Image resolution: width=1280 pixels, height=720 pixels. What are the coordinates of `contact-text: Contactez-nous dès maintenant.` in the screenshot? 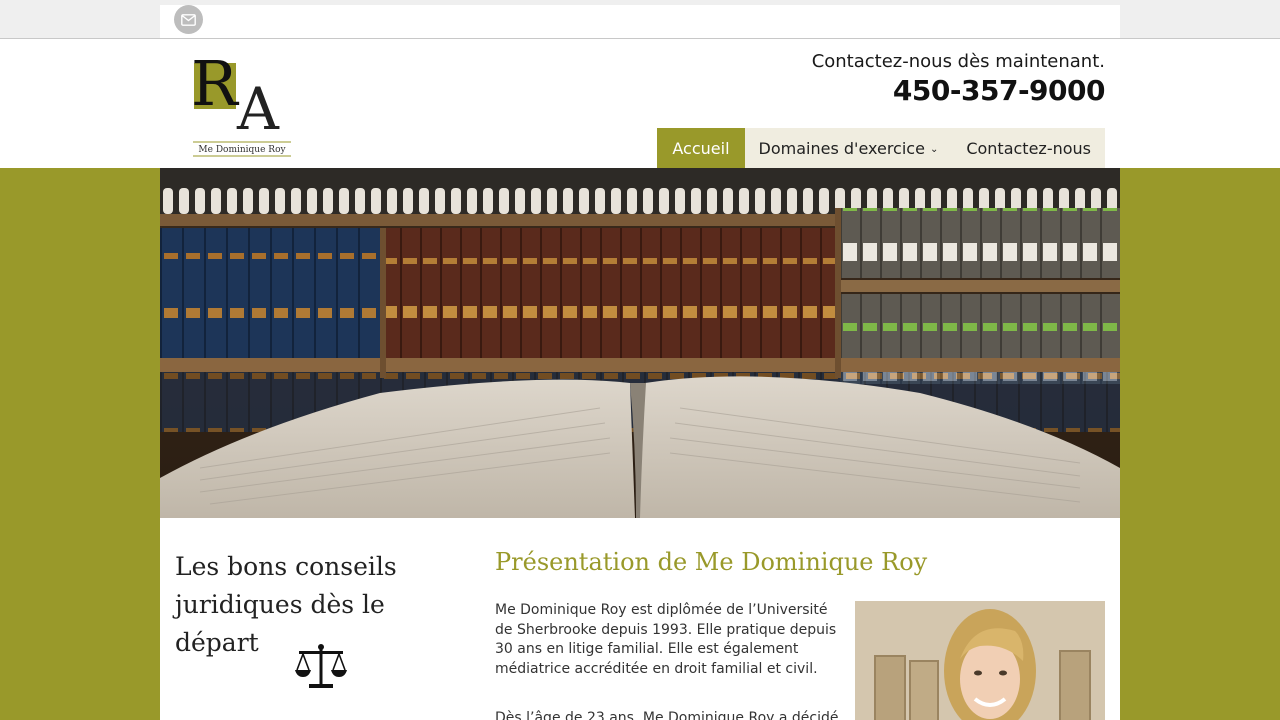 It's located at (958, 61).